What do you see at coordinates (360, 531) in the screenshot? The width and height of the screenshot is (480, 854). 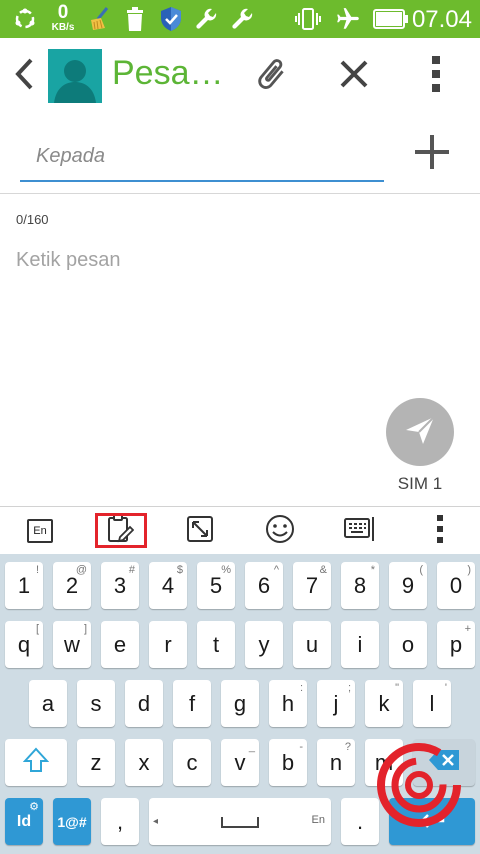 I see `keyboard-settings-button` at bounding box center [360, 531].